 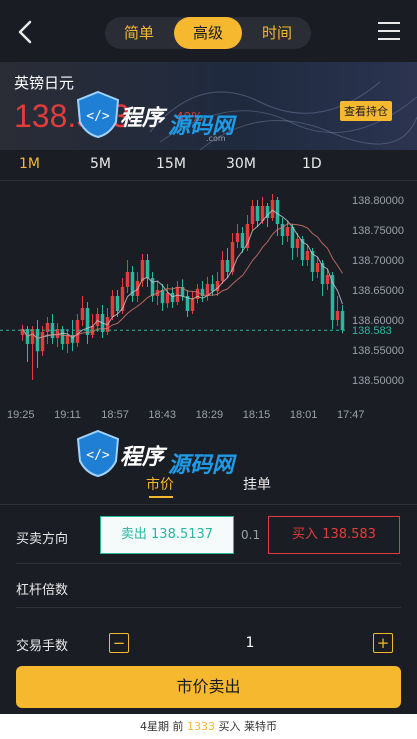 I want to click on y-tick-label: 138.75000, so click(x=378, y=231).